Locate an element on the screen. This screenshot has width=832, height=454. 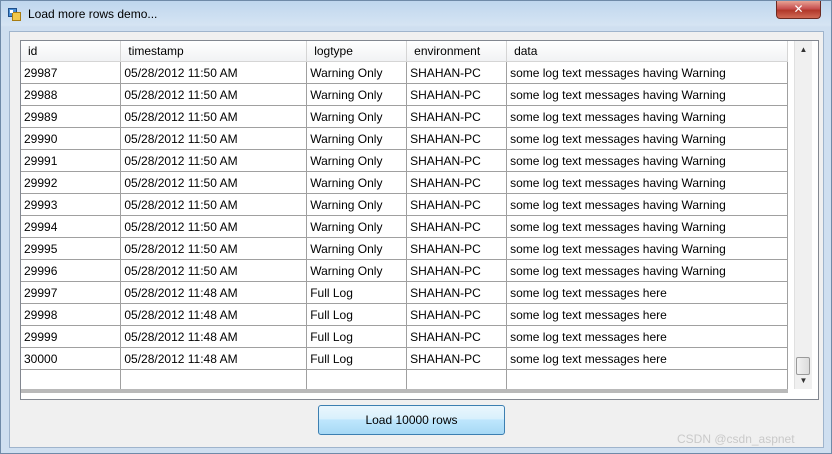
table-cell-id: 29999 is located at coordinates (71, 336).